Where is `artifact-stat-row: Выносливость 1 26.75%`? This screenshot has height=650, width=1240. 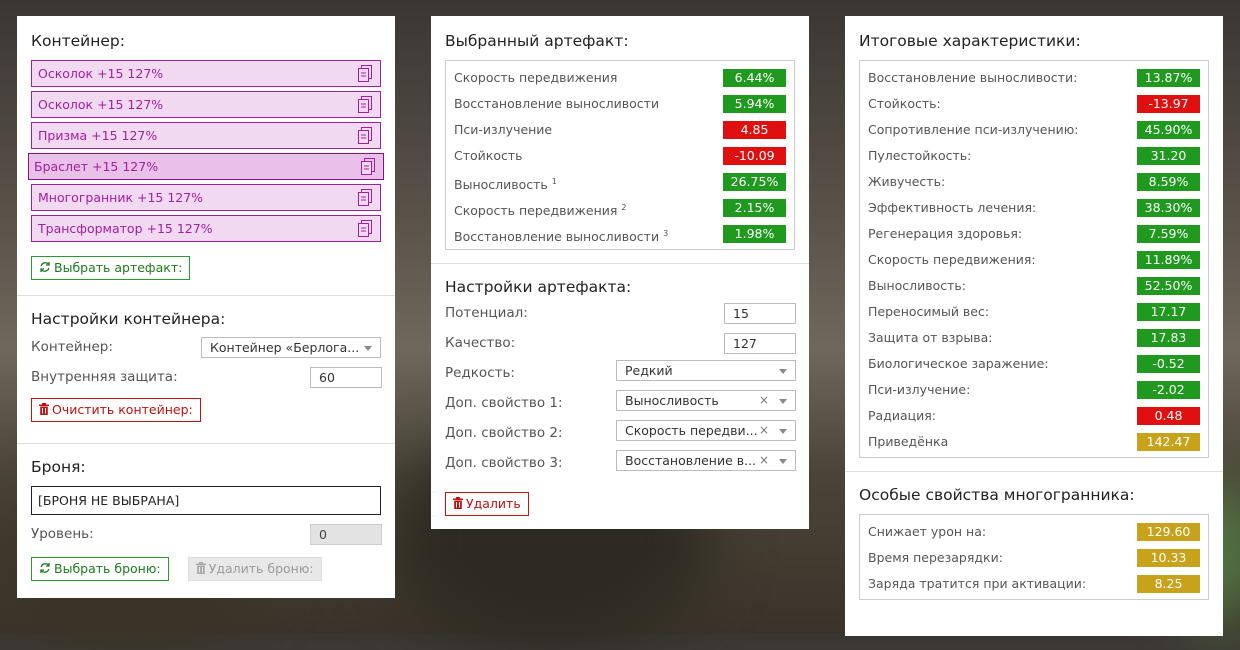
artifact-stat-row: Выносливость 1 26.75% is located at coordinates (620, 182).